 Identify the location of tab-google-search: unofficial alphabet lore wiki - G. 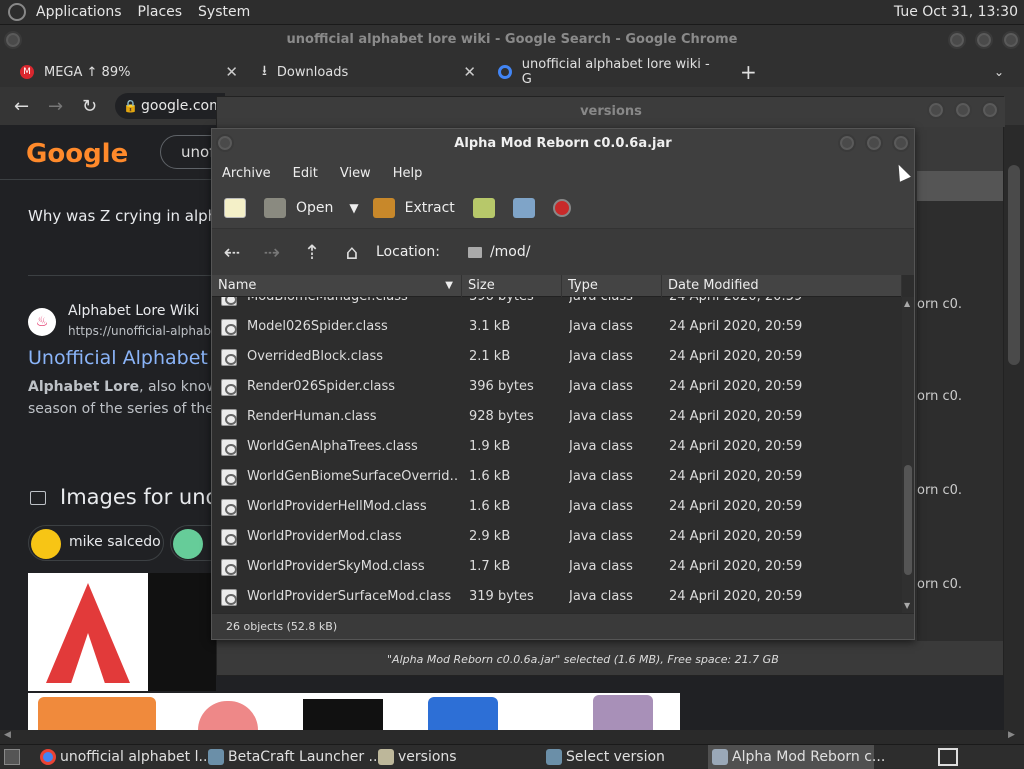
(608, 72).